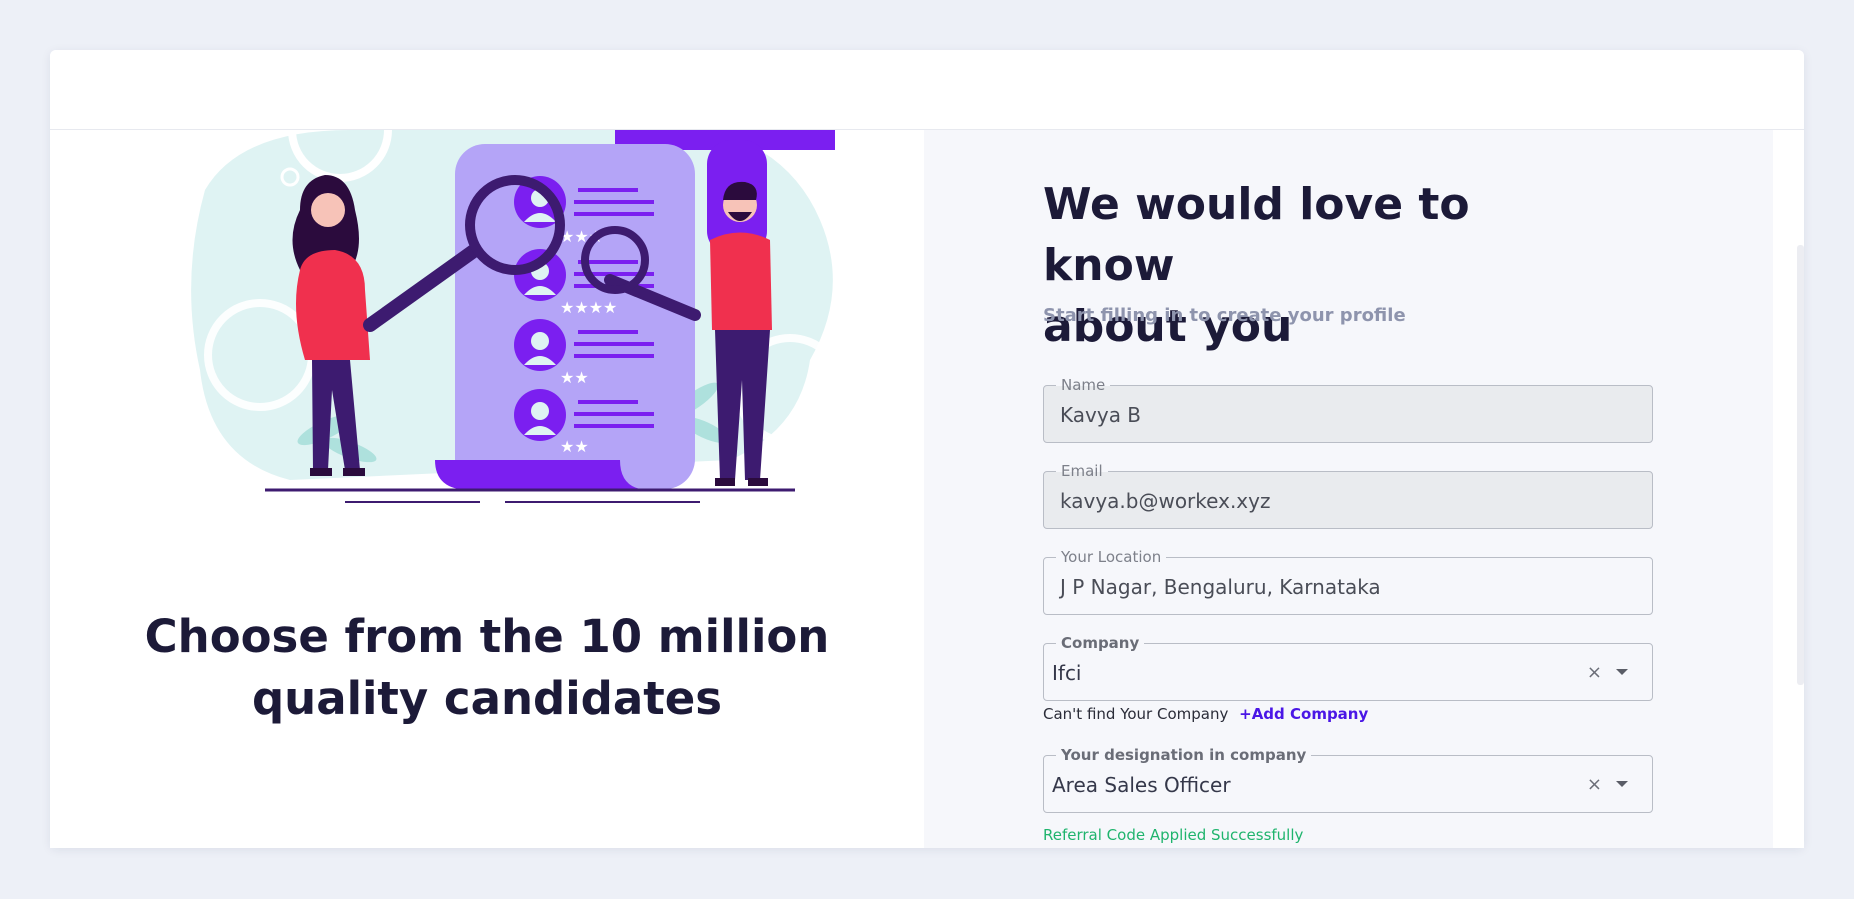 The image size is (1854, 899). What do you see at coordinates (542, 475) in the screenshot?
I see `scroll-bottom` at bounding box center [542, 475].